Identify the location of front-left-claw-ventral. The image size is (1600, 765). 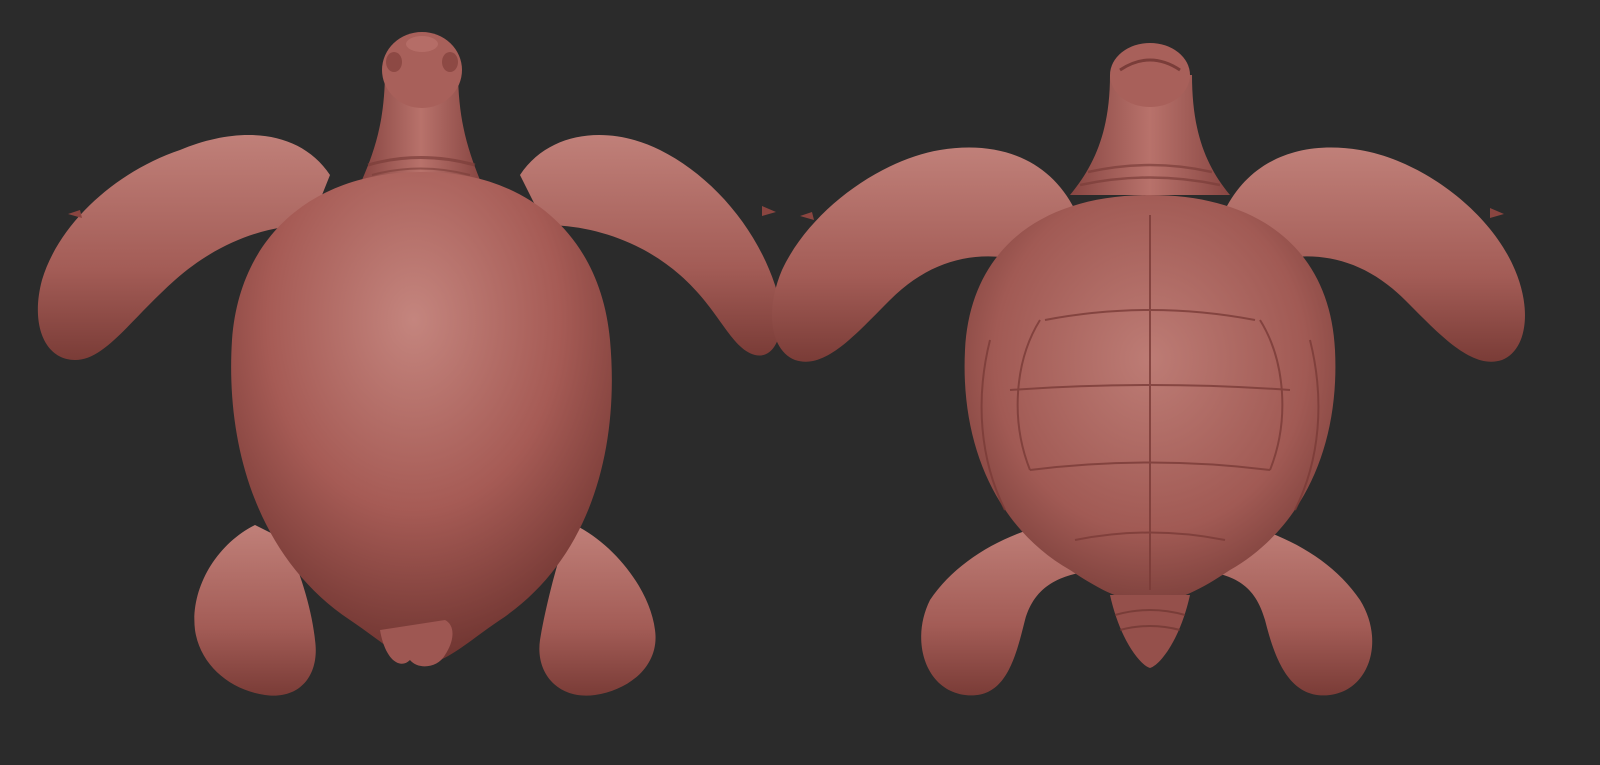
(807, 216).